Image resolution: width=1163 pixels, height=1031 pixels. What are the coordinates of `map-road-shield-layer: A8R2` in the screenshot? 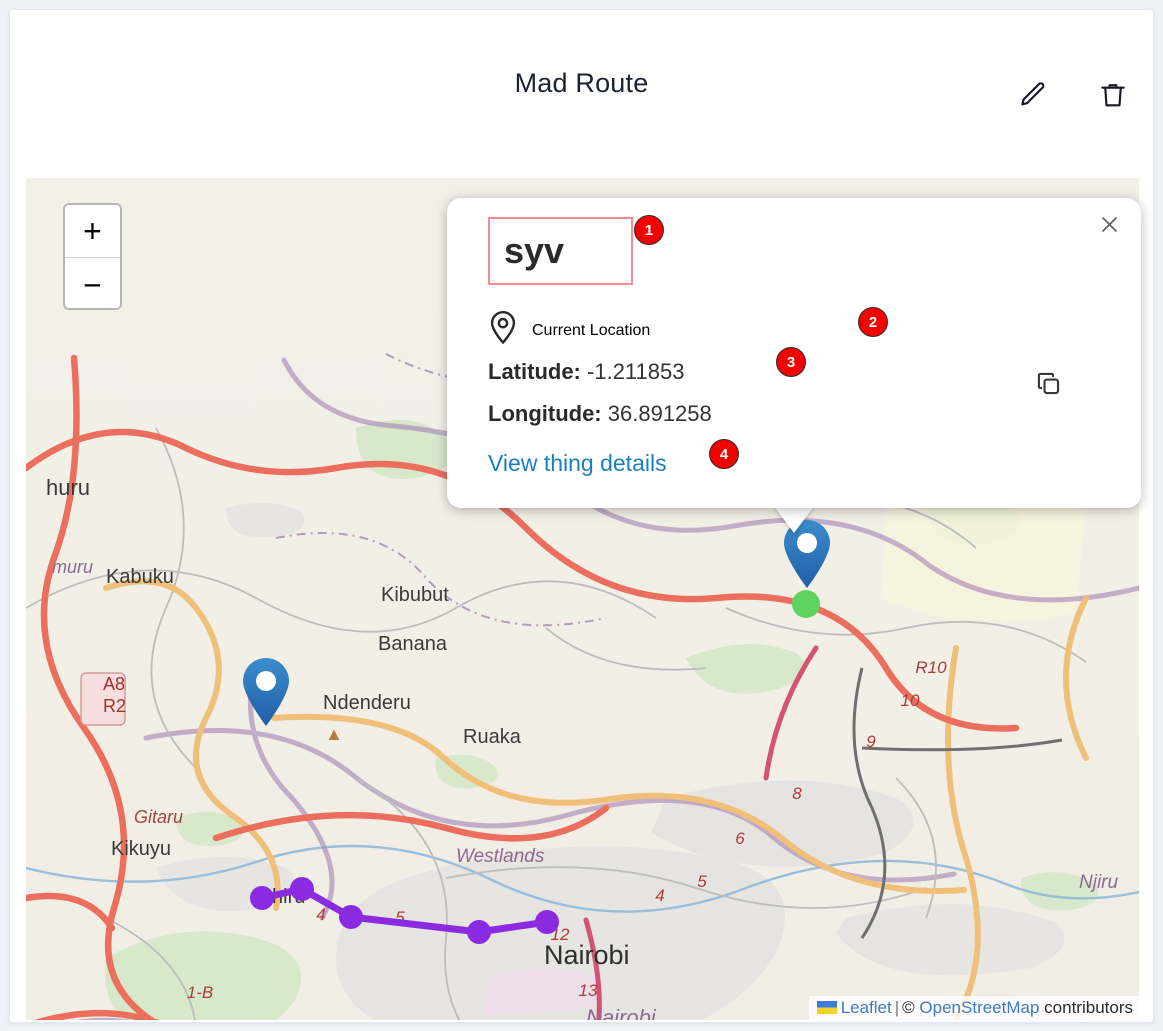 It's located at (103, 699).